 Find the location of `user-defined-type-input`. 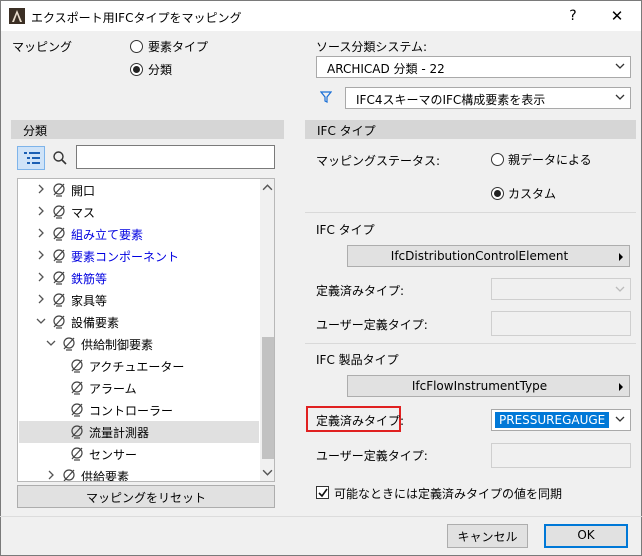

user-defined-type-input is located at coordinates (561, 323).